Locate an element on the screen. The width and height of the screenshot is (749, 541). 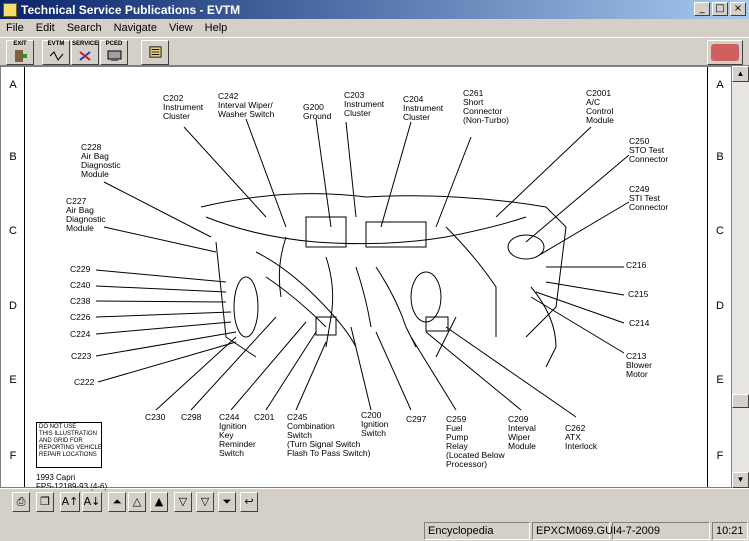
callout-c261: C261 Short Connector (Non-Turbo) is located at coordinates (486, 106).